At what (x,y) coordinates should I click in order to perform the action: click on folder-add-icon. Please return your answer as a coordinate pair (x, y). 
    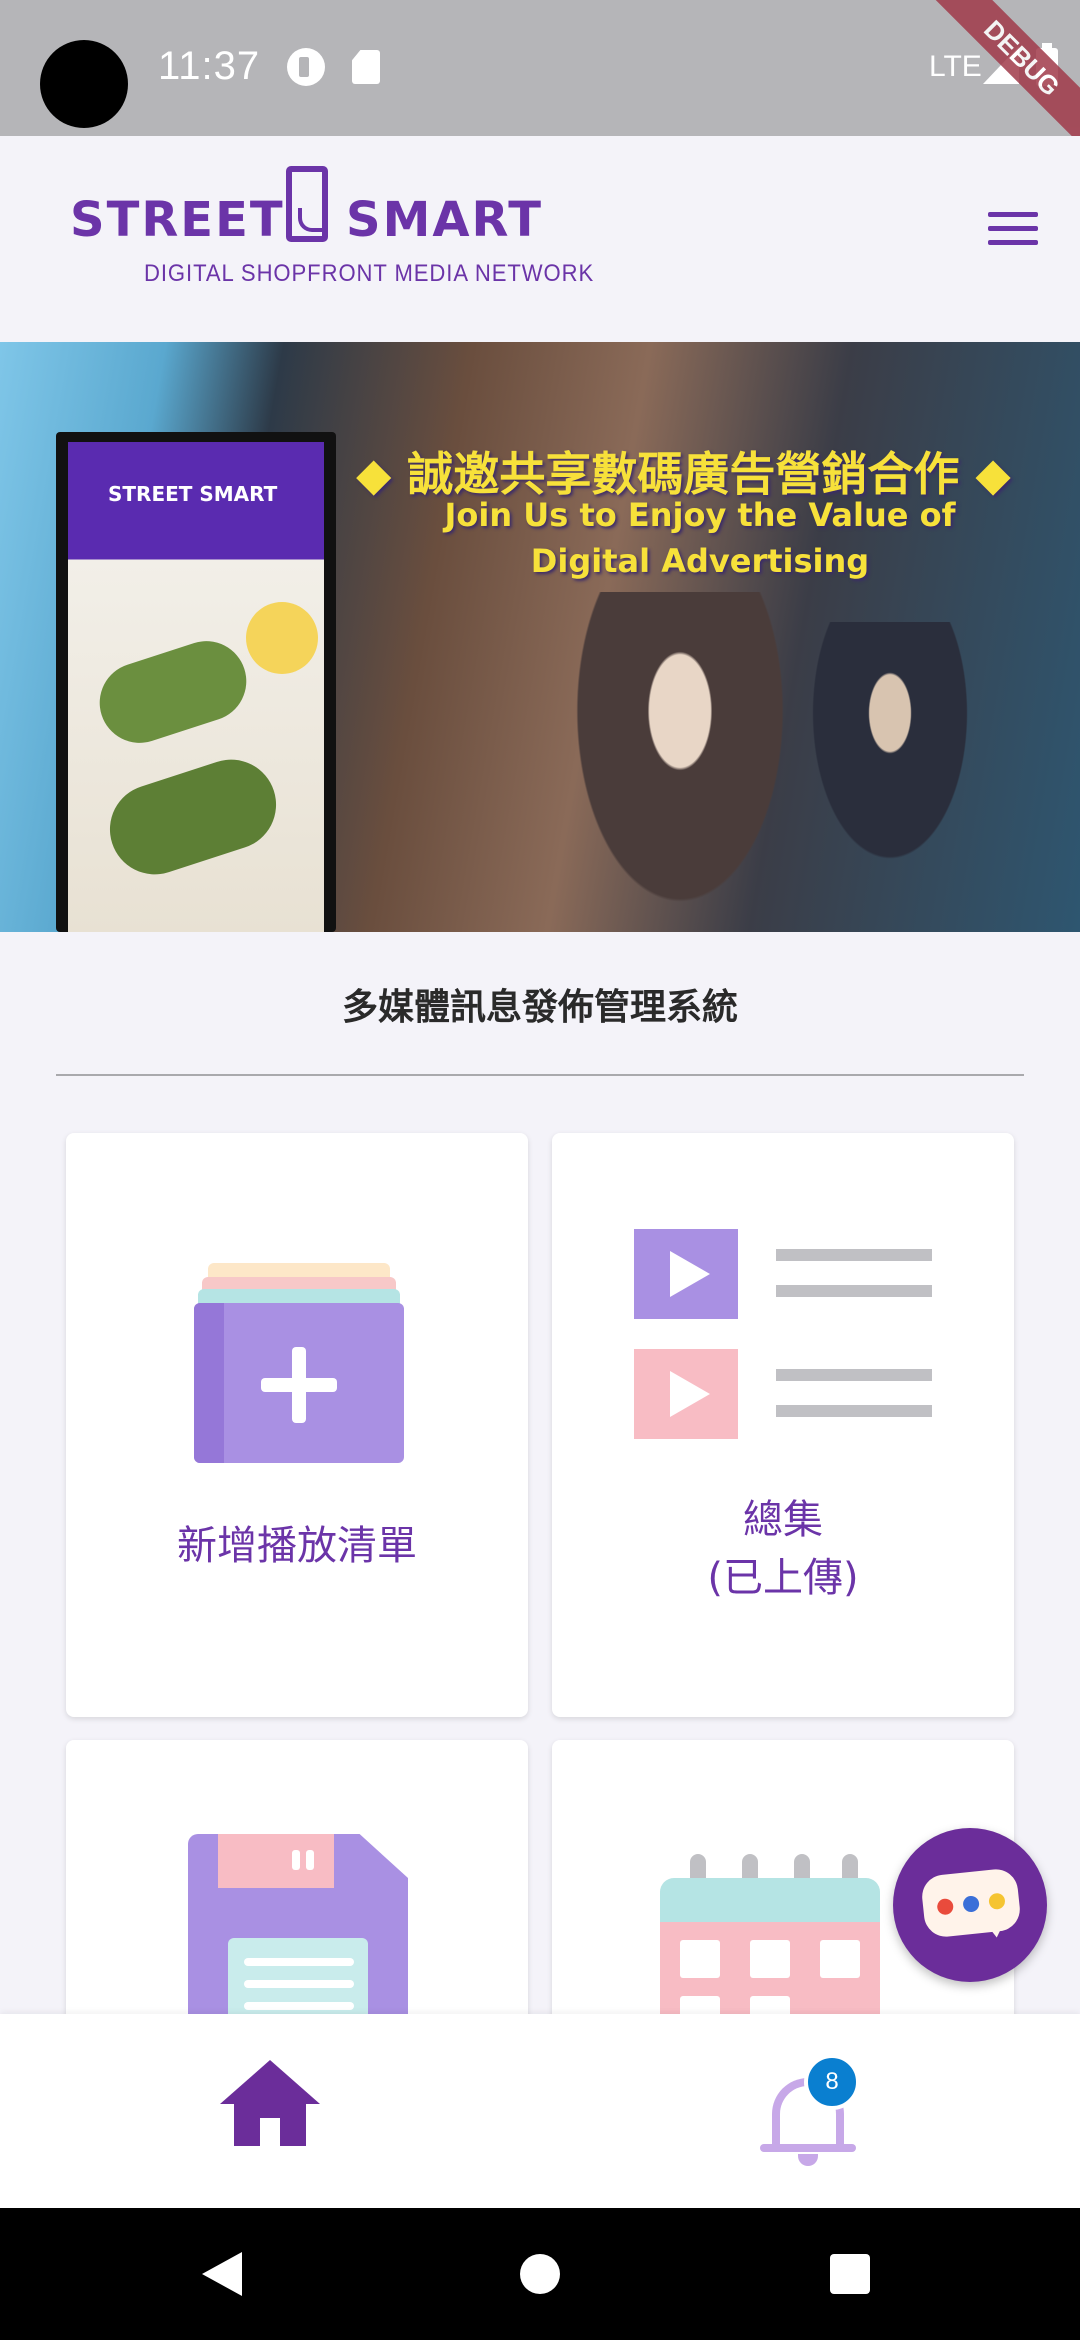
    Looking at the image, I should click on (299, 1363).